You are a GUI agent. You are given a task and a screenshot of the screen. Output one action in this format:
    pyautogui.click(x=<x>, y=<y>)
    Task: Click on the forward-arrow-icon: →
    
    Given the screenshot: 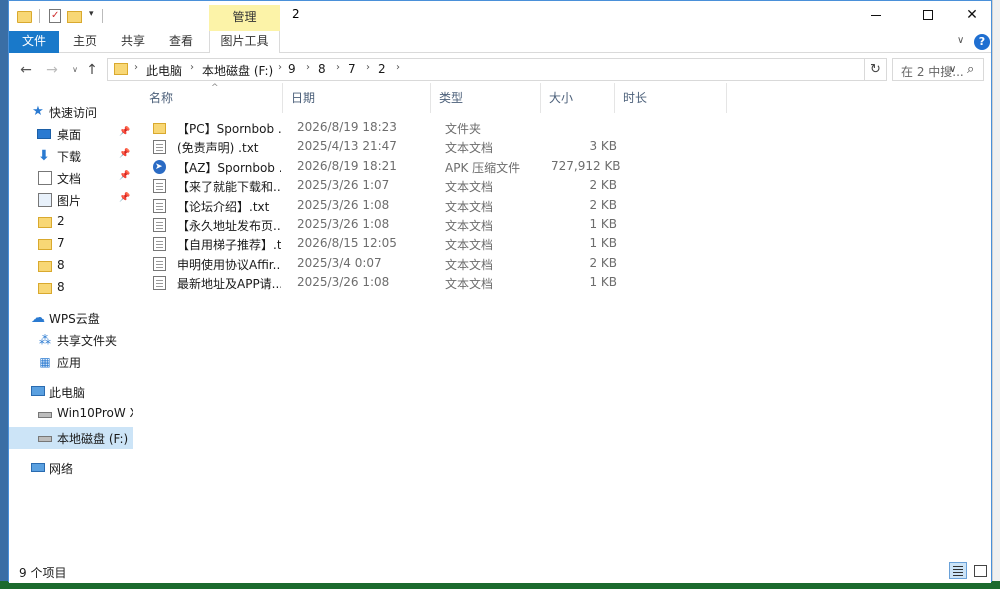 What is the action you would take?
    pyautogui.click(x=52, y=70)
    